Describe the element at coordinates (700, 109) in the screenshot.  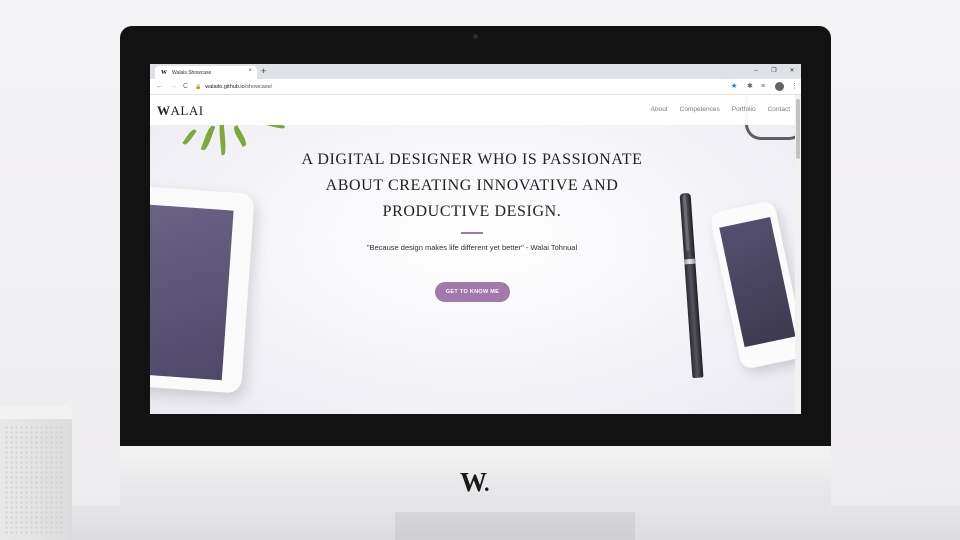
I see `nav-item-competences: Competences` at that location.